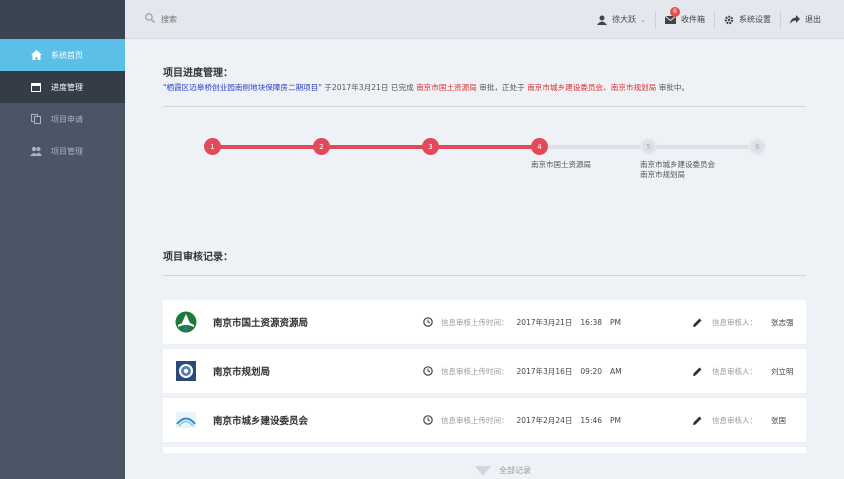 The image size is (844, 479). What do you see at coordinates (67, 151) in the screenshot?
I see `sidebar-item-label: 项目管理` at bounding box center [67, 151].